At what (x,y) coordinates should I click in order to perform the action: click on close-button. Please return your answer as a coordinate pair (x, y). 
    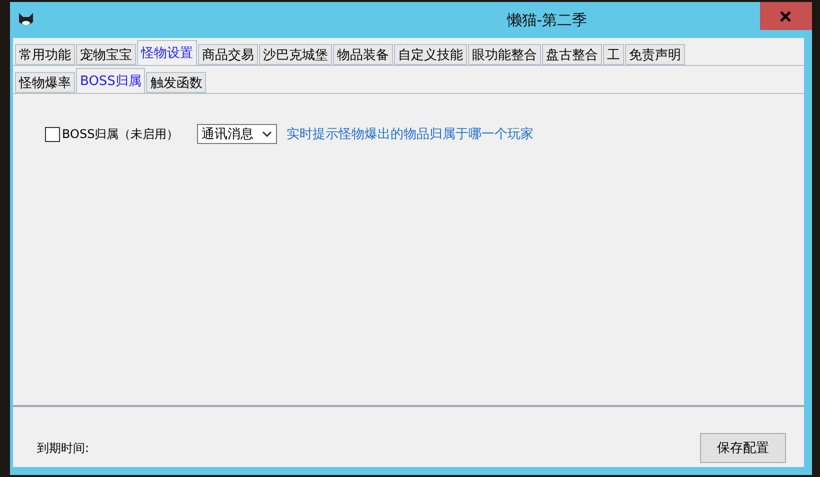
    Looking at the image, I should click on (786, 16).